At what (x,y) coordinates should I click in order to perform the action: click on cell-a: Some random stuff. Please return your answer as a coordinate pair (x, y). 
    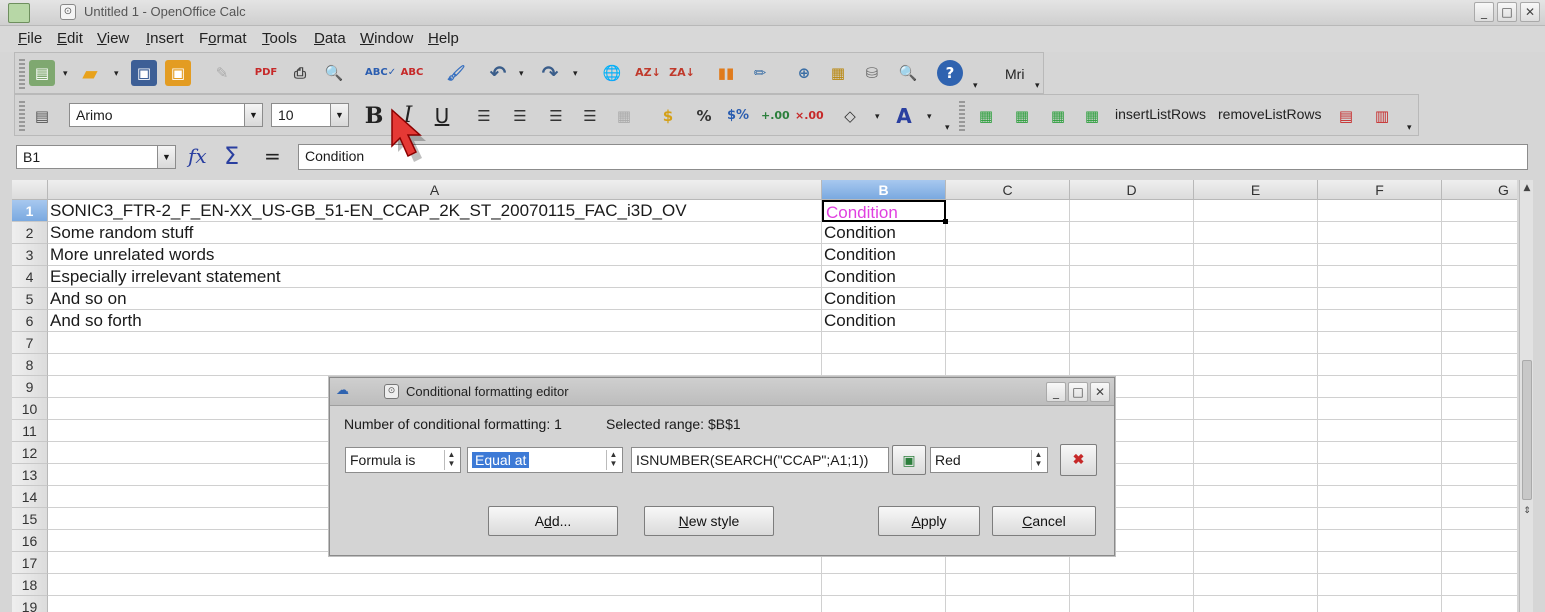
    Looking at the image, I should click on (435, 233).